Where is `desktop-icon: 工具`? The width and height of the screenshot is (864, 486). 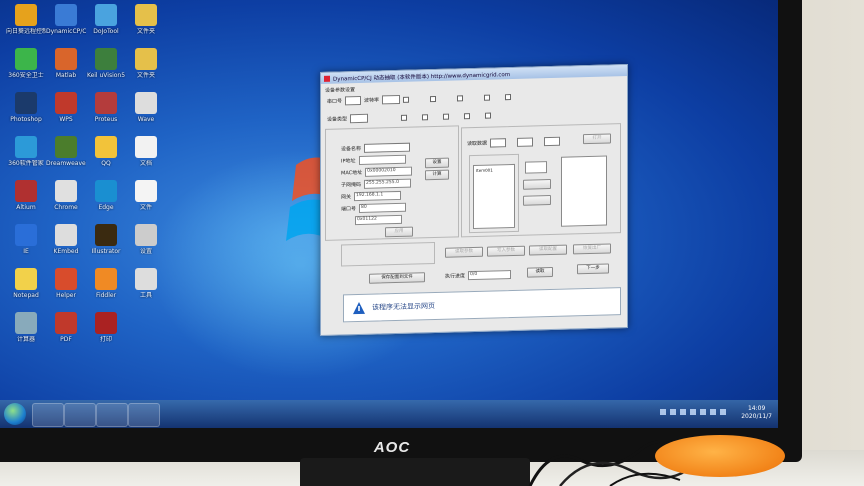
desktop-icon: 工具 is located at coordinates (146, 283).